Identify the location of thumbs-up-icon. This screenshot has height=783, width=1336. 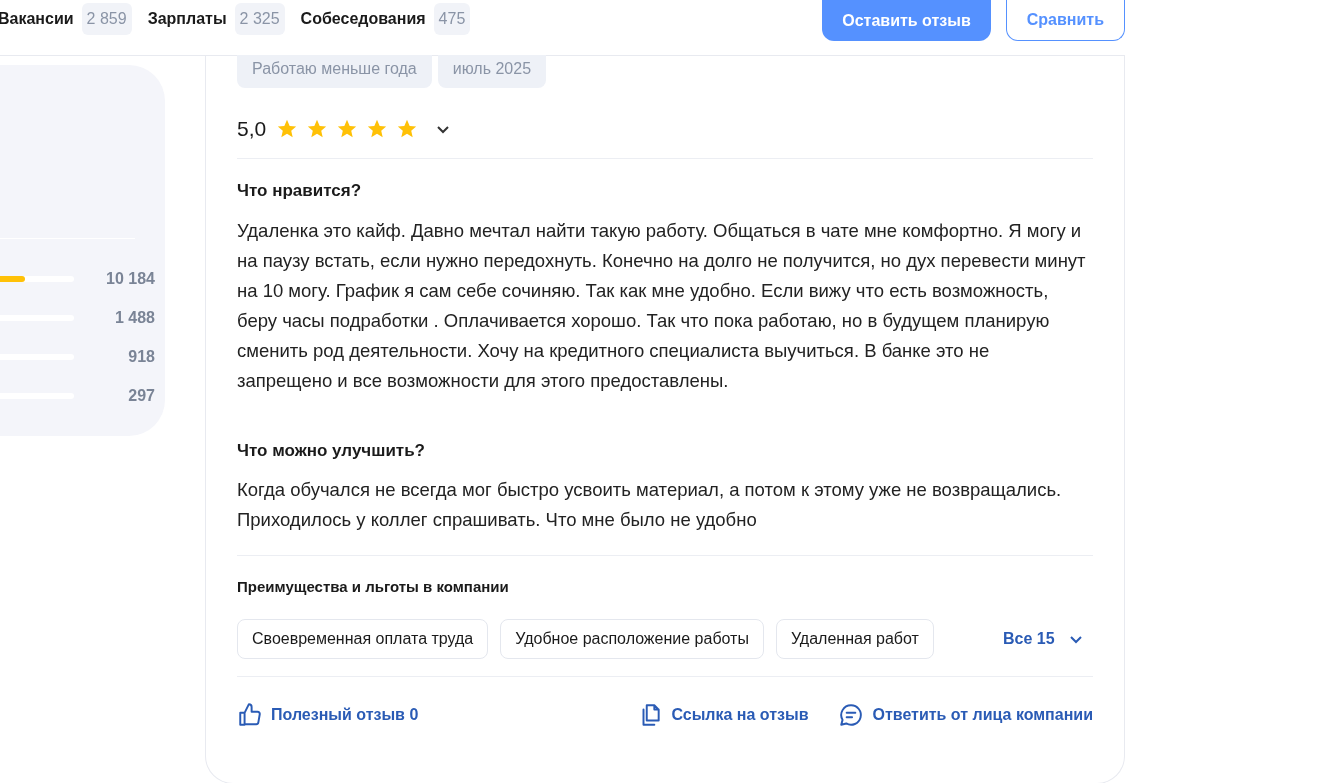
(250, 715).